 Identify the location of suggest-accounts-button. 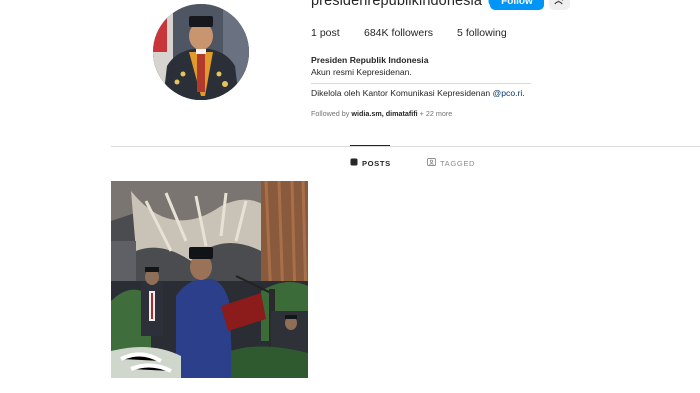
(559, 5).